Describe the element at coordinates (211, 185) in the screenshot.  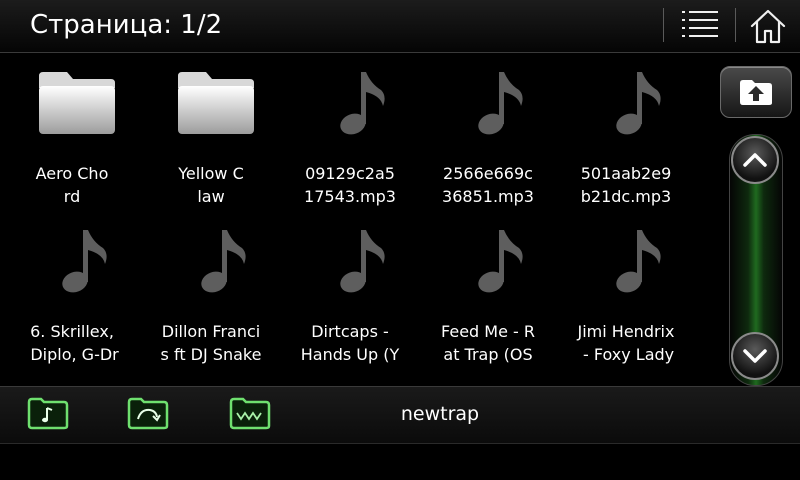
I see `item-name: Yellow C law` at that location.